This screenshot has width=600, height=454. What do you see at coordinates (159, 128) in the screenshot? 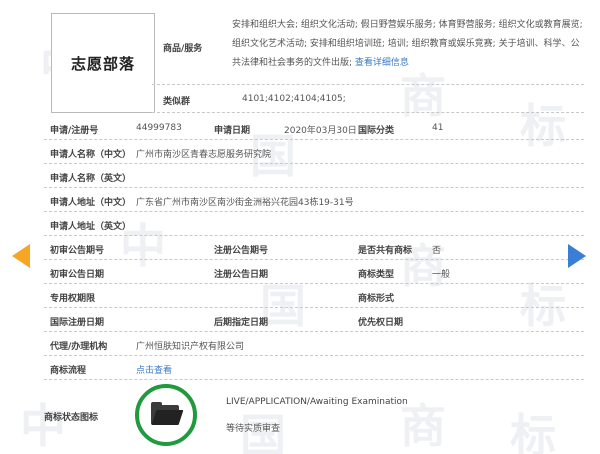
I see `reg-number-value: 44999783` at bounding box center [159, 128].